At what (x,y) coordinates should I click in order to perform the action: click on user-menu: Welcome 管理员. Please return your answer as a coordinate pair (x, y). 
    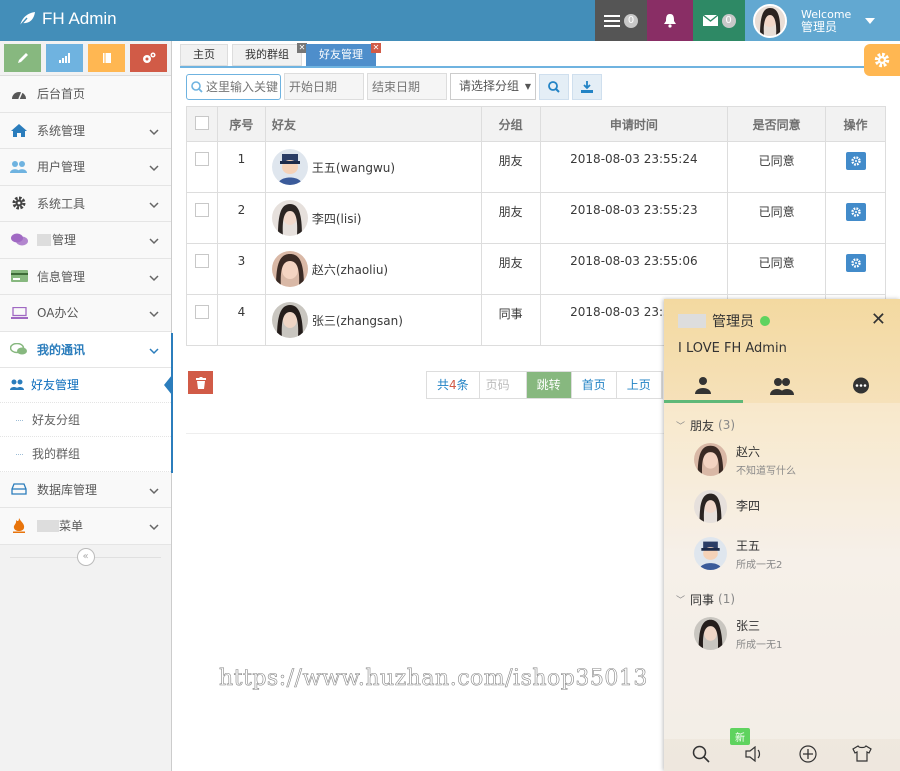
    Looking at the image, I should click on (822, 20).